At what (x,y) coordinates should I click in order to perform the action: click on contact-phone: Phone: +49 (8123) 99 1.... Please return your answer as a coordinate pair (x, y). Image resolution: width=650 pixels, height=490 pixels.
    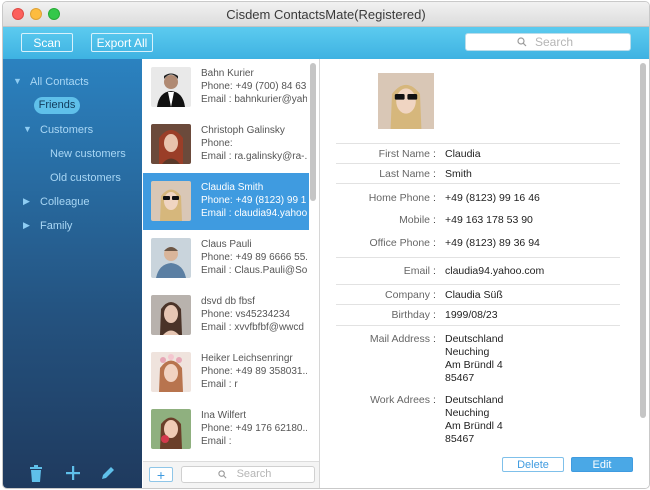
    Looking at the image, I should click on (254, 200).